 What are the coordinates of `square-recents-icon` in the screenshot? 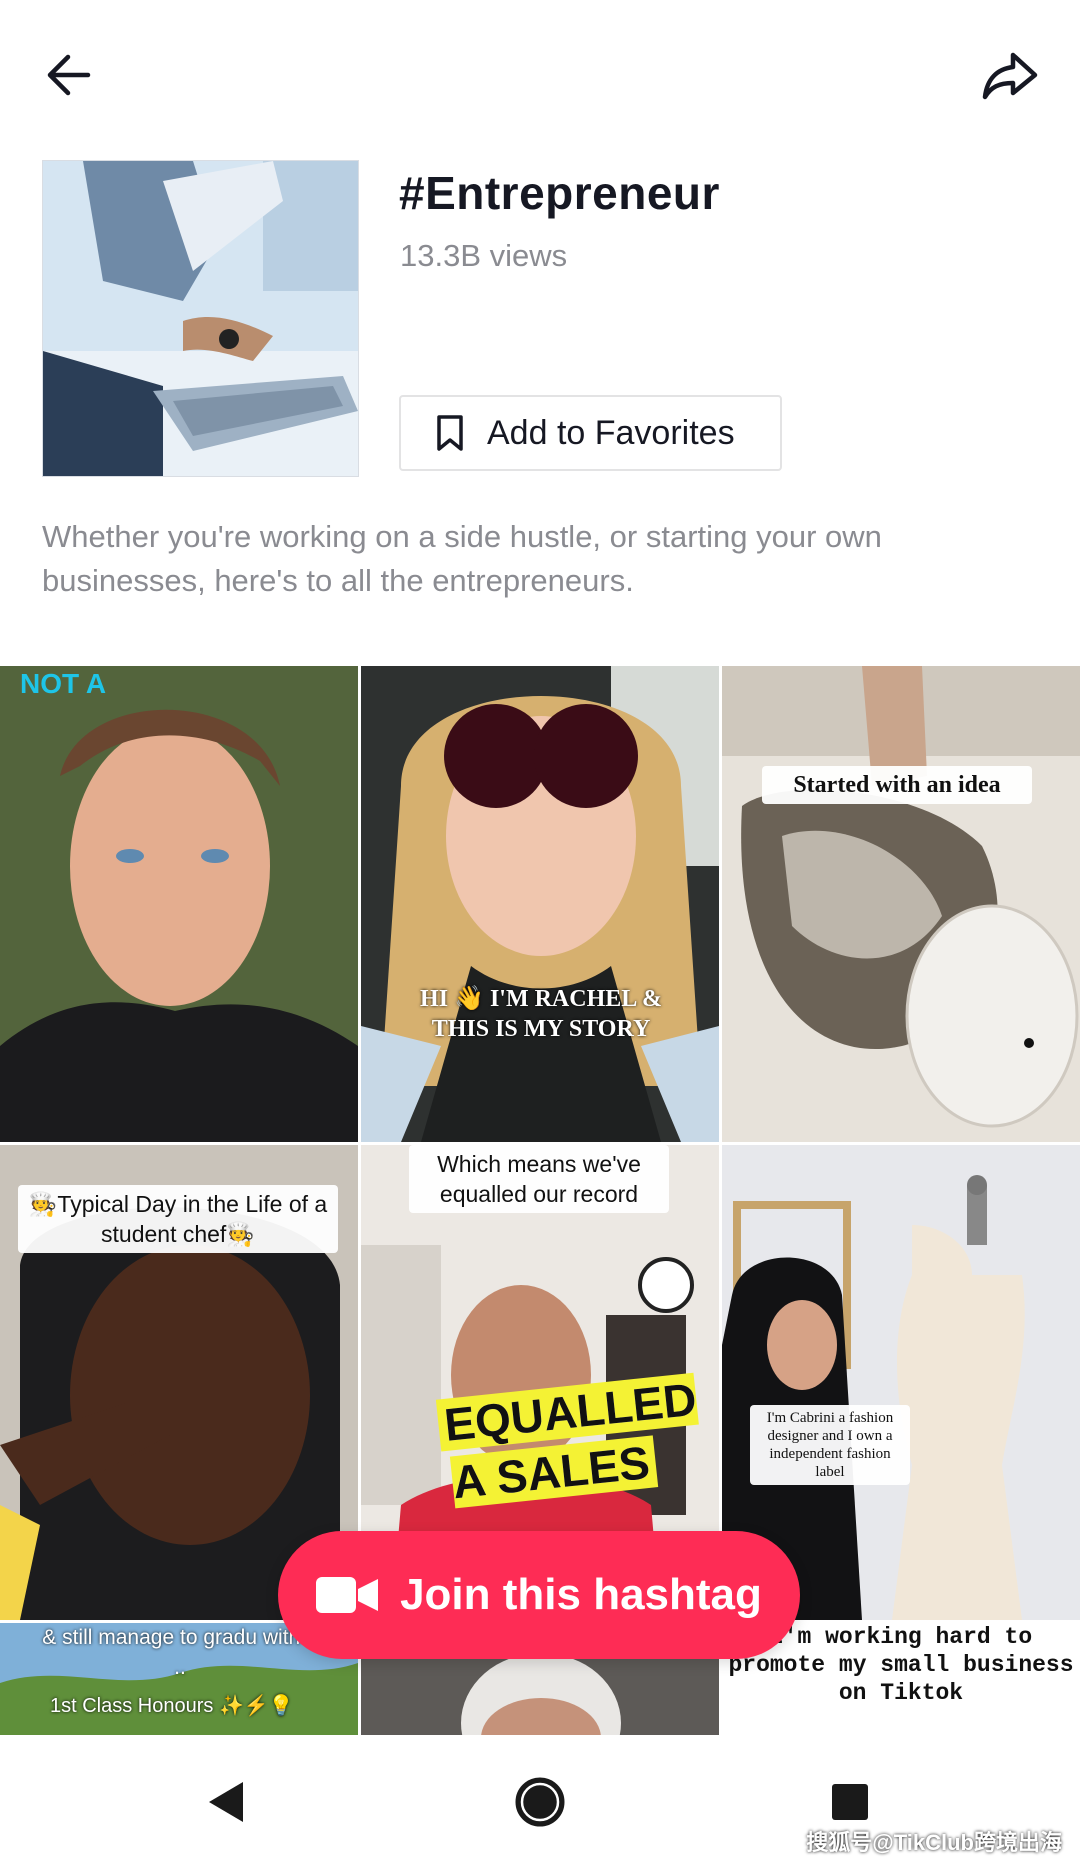 It's located at (850, 1802).